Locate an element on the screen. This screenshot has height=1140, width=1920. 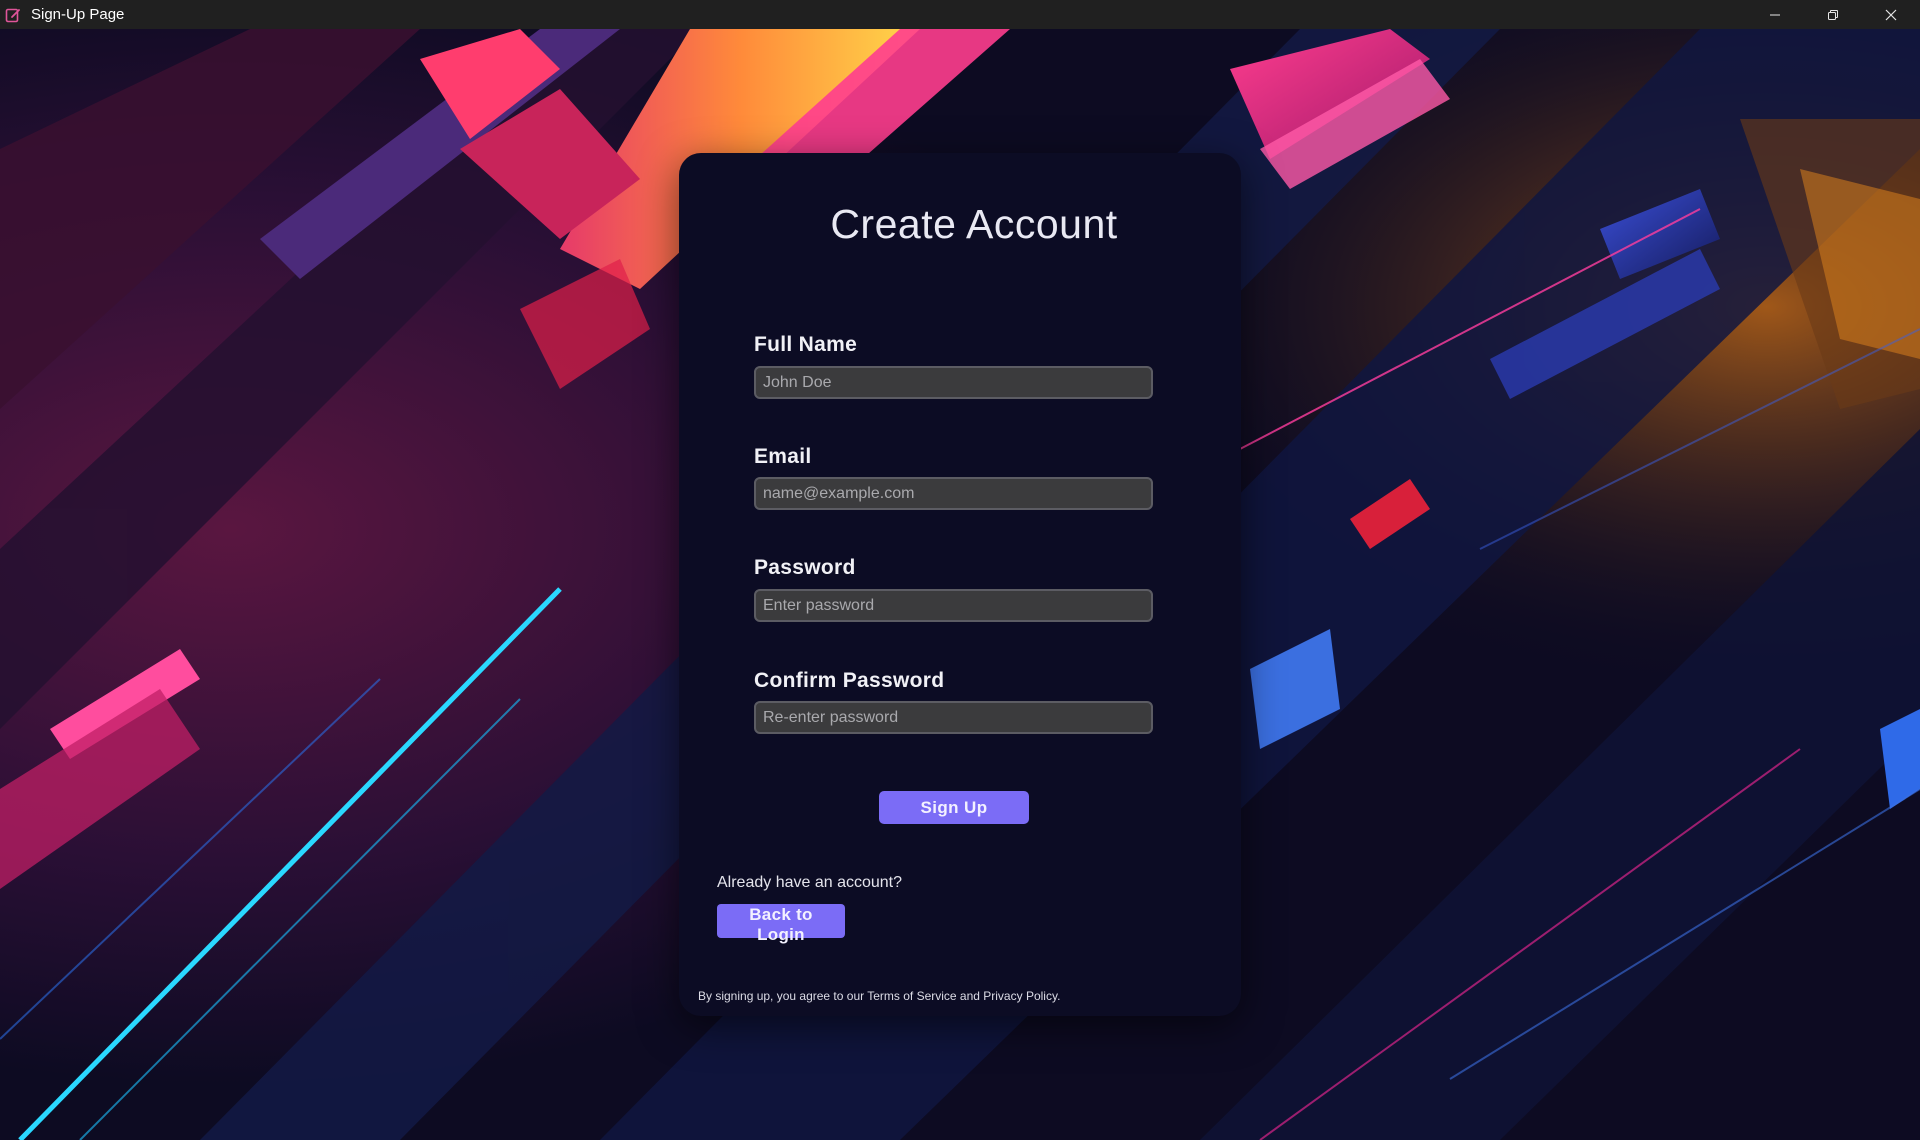
back-to-login-button: Back to Login is located at coordinates (781, 924).